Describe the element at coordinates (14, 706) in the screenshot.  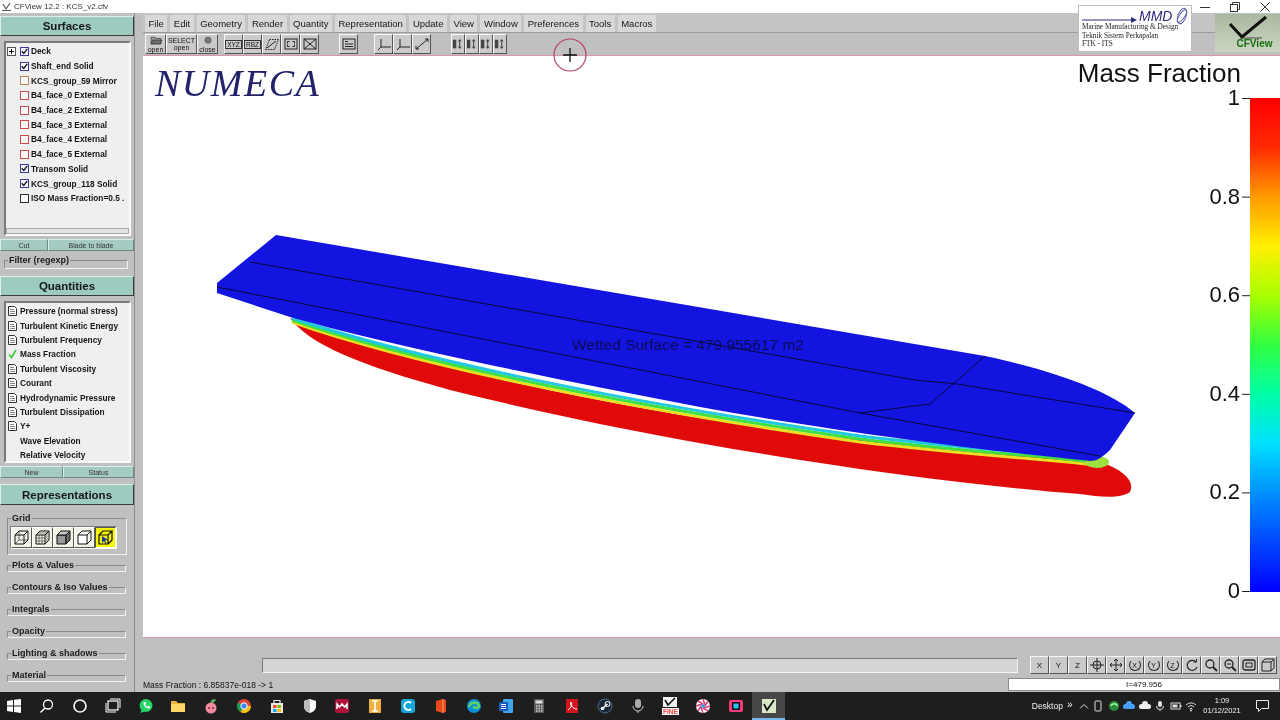
I see `start-icon` at that location.